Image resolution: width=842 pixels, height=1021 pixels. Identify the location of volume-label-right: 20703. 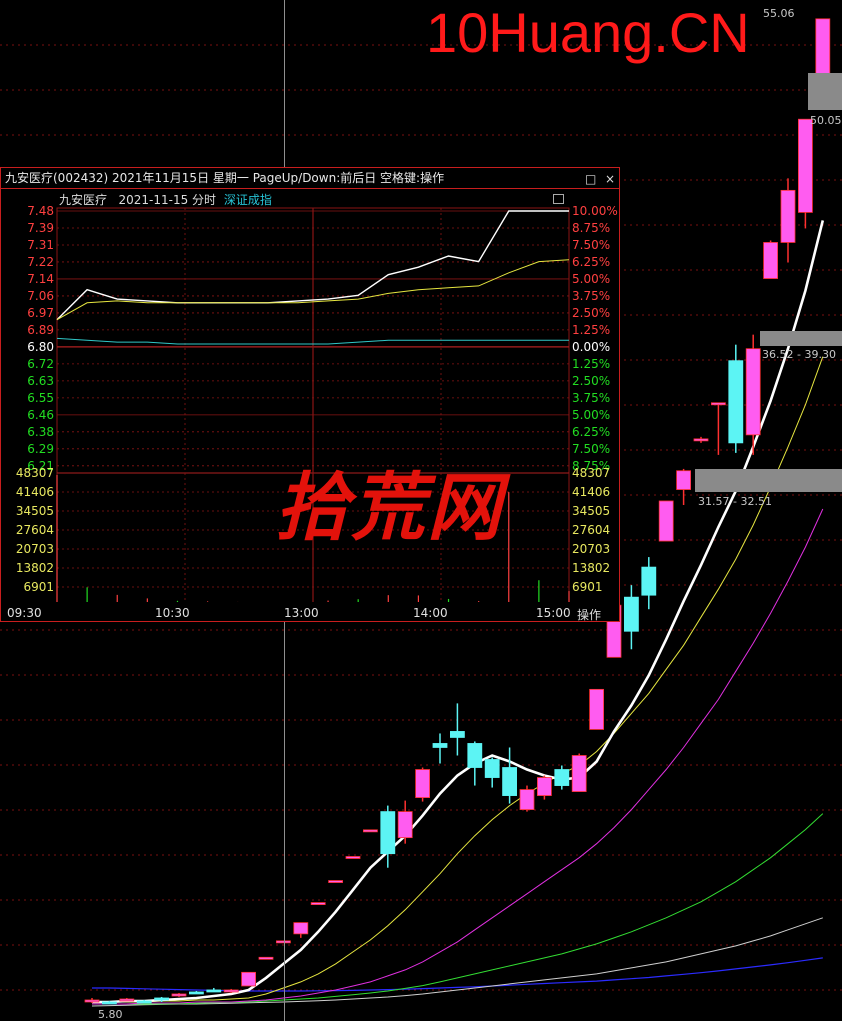
(591, 549).